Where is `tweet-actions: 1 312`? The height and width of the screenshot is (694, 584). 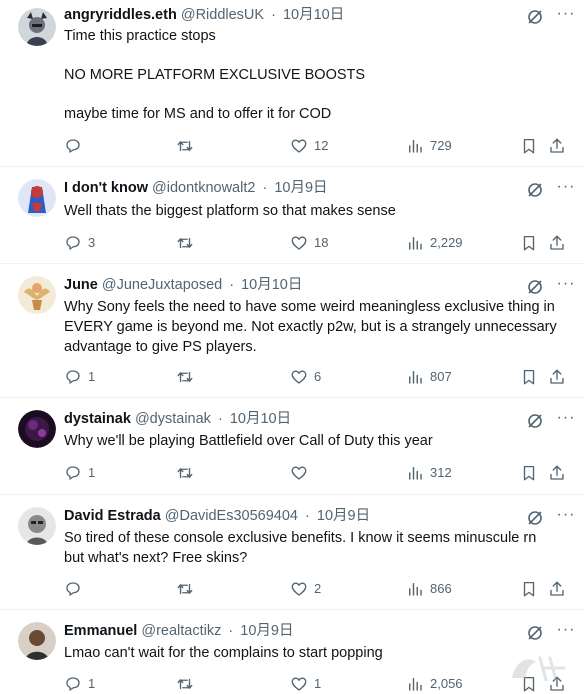 tweet-actions: 1 312 is located at coordinates (318, 473).